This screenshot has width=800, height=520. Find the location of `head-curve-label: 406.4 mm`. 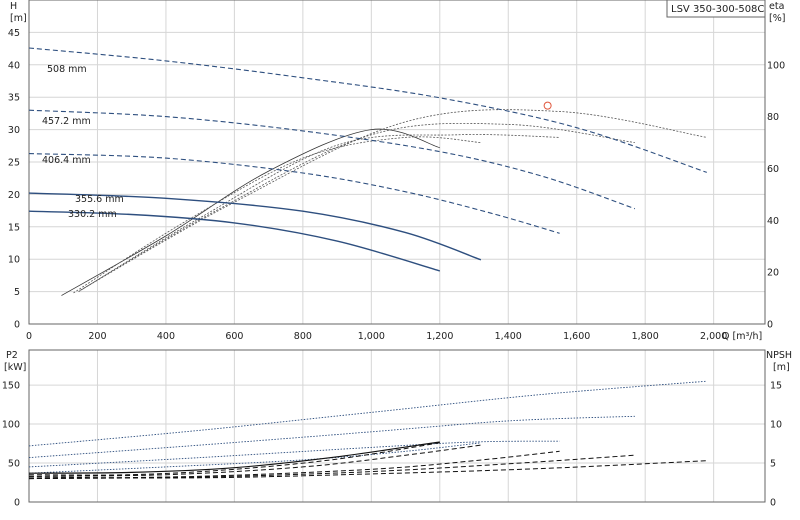

head-curve-label: 406.4 mm is located at coordinates (66, 160).